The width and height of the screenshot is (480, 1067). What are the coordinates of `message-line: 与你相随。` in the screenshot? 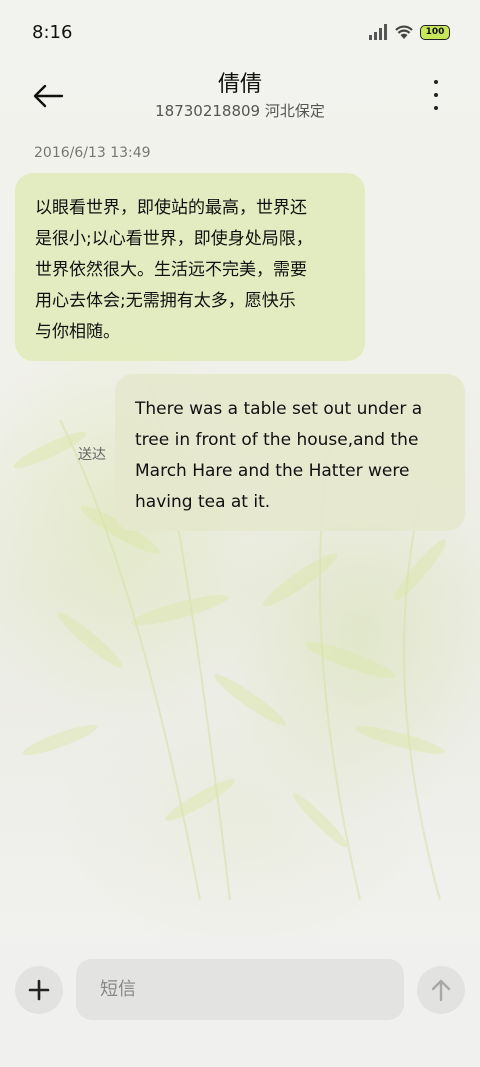 It's located at (77, 332).